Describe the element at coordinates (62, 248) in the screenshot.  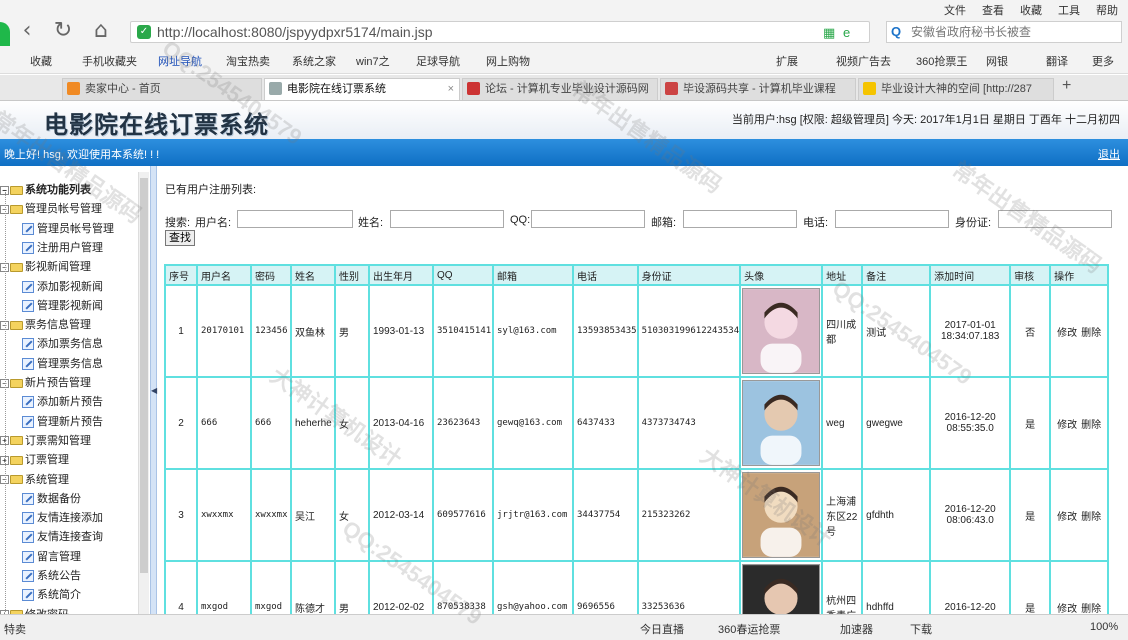
I see `tree-item: 注册用户管理` at that location.